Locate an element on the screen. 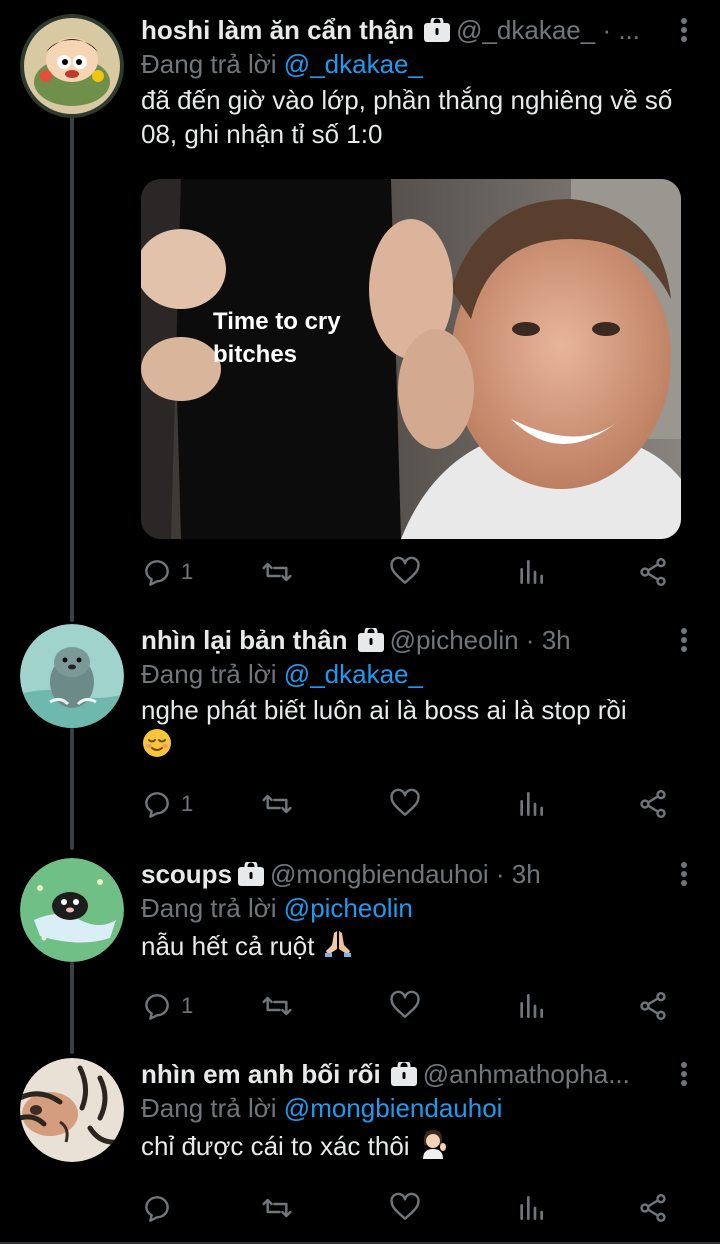 This screenshot has width=720, height=1244. author-name: nhìn lại bản thân is located at coordinates (244, 640).